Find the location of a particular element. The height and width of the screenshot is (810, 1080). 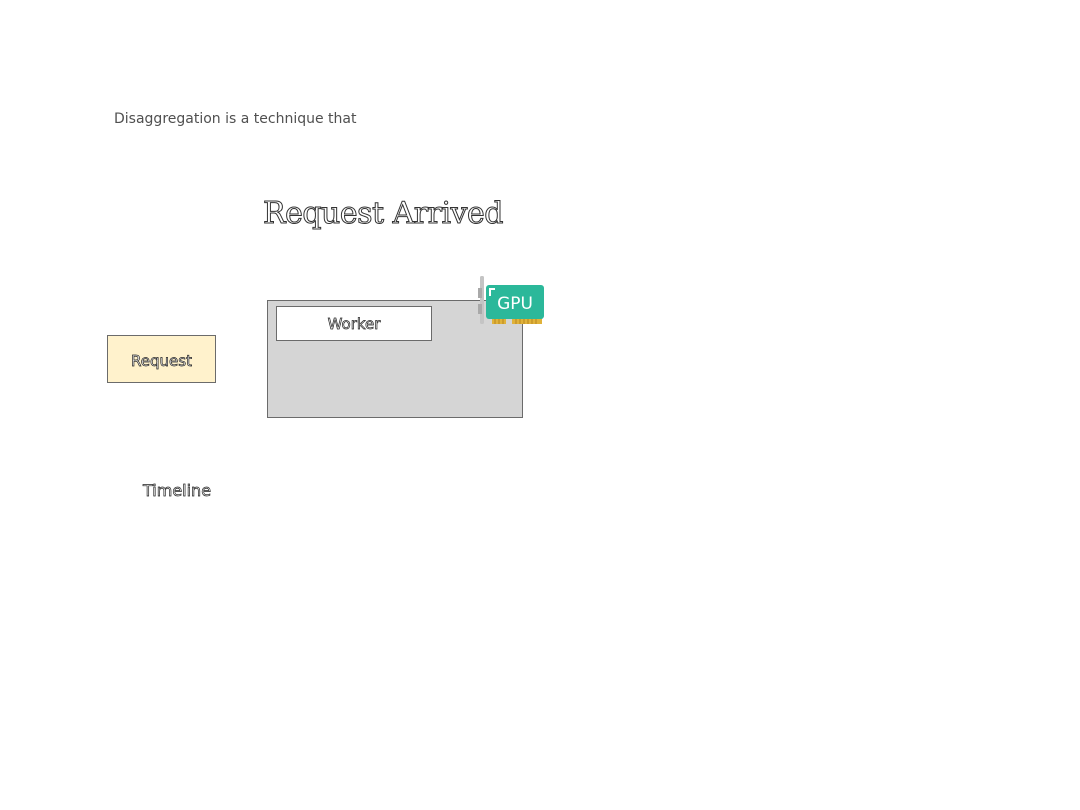

intro-text: Disaggregation is a technique that is located at coordinates (235, 119).